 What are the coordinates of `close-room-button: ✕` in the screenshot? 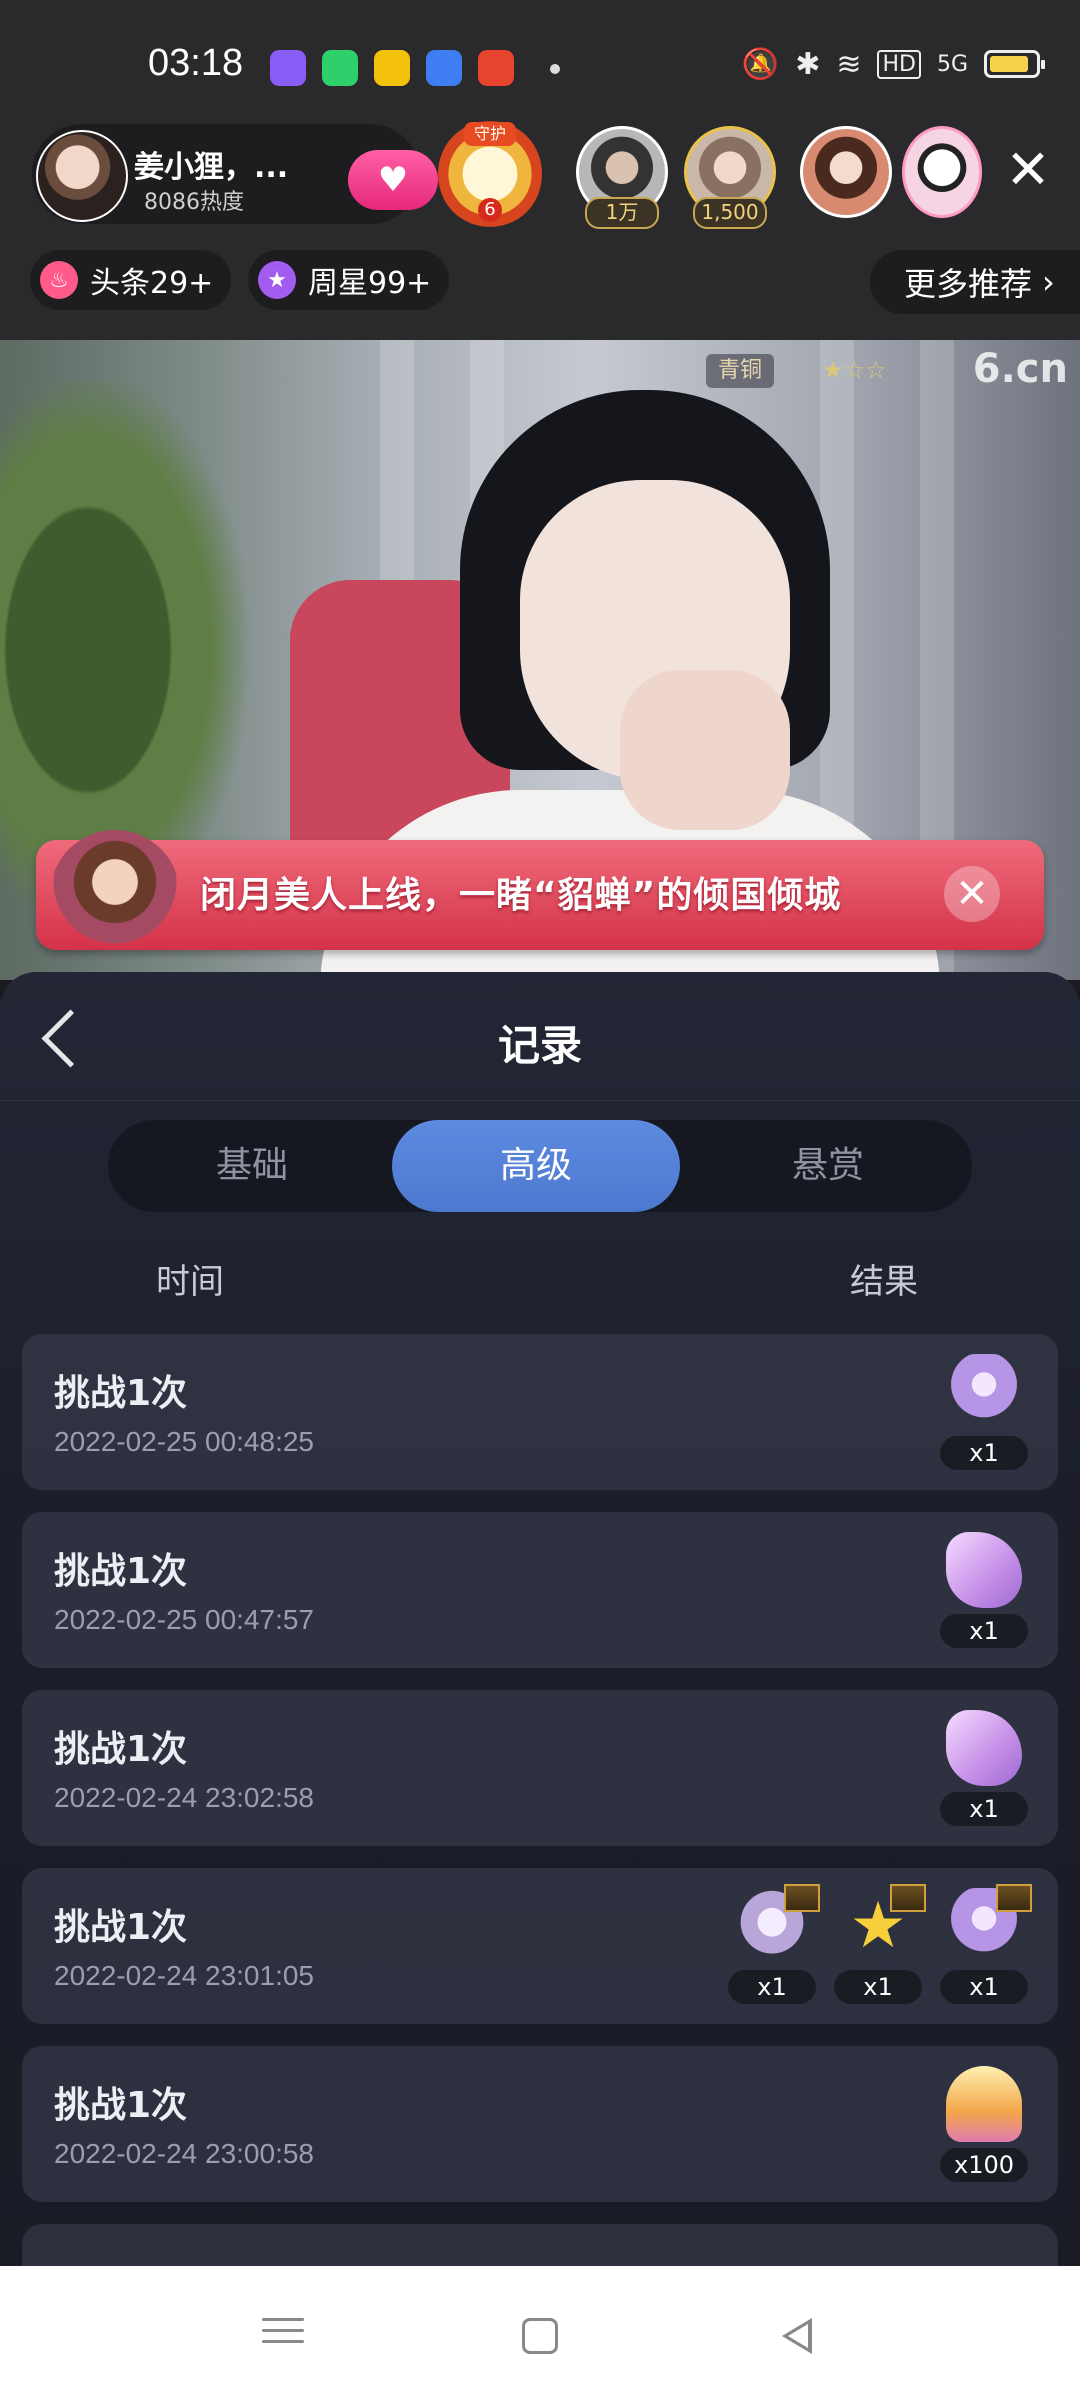 It's located at (1028, 170).